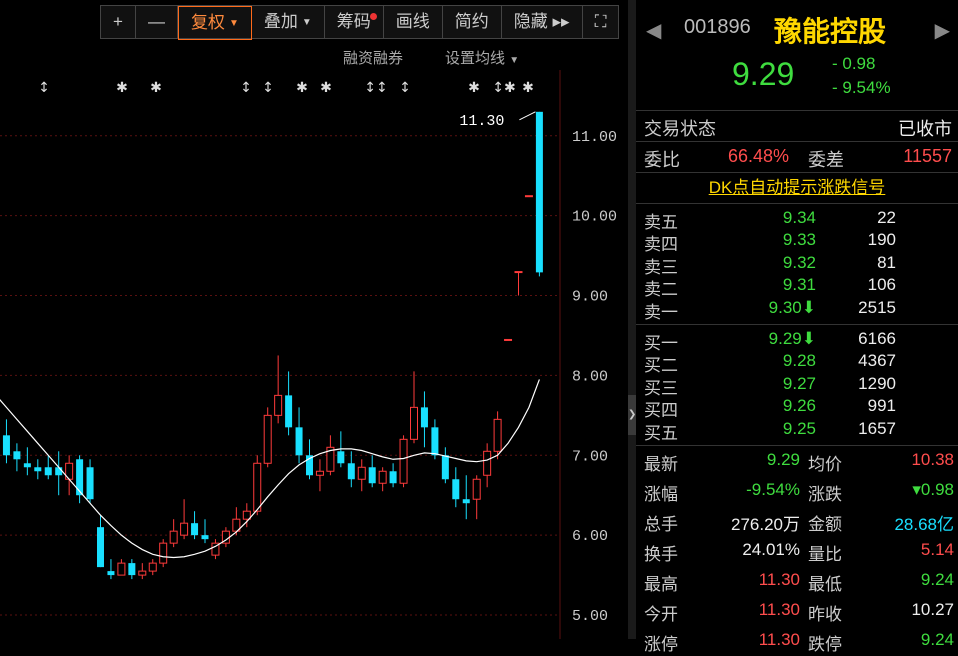  Describe the element at coordinates (861, 87) in the screenshot. I see `change-percent: - 9.54%` at that location.